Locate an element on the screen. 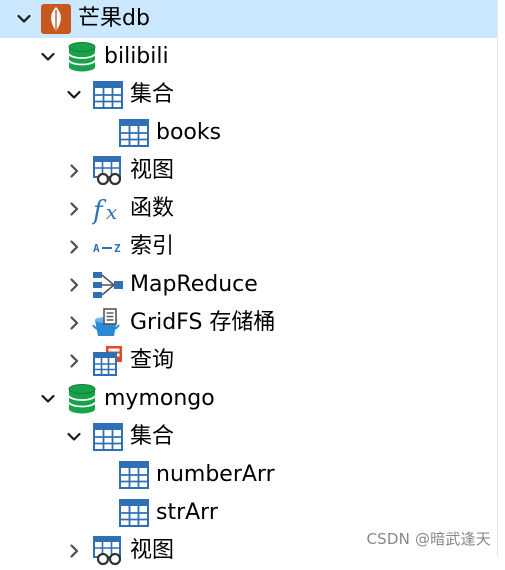 This screenshot has height=570, width=505. tree-row-database-bilibili: bilibili is located at coordinates (248, 57).